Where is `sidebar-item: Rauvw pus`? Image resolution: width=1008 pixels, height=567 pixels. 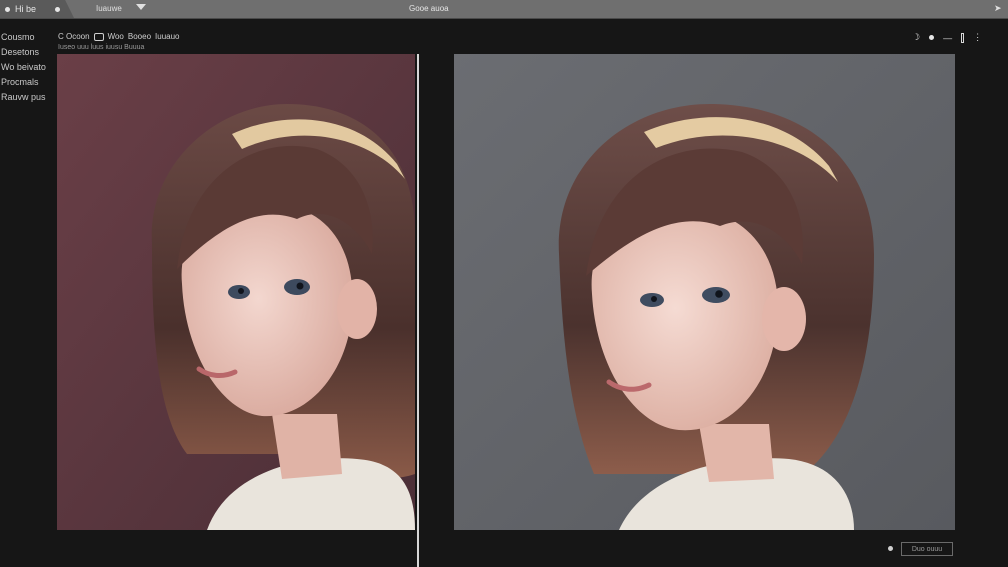 sidebar-item: Rauvw pus is located at coordinates (28, 97).